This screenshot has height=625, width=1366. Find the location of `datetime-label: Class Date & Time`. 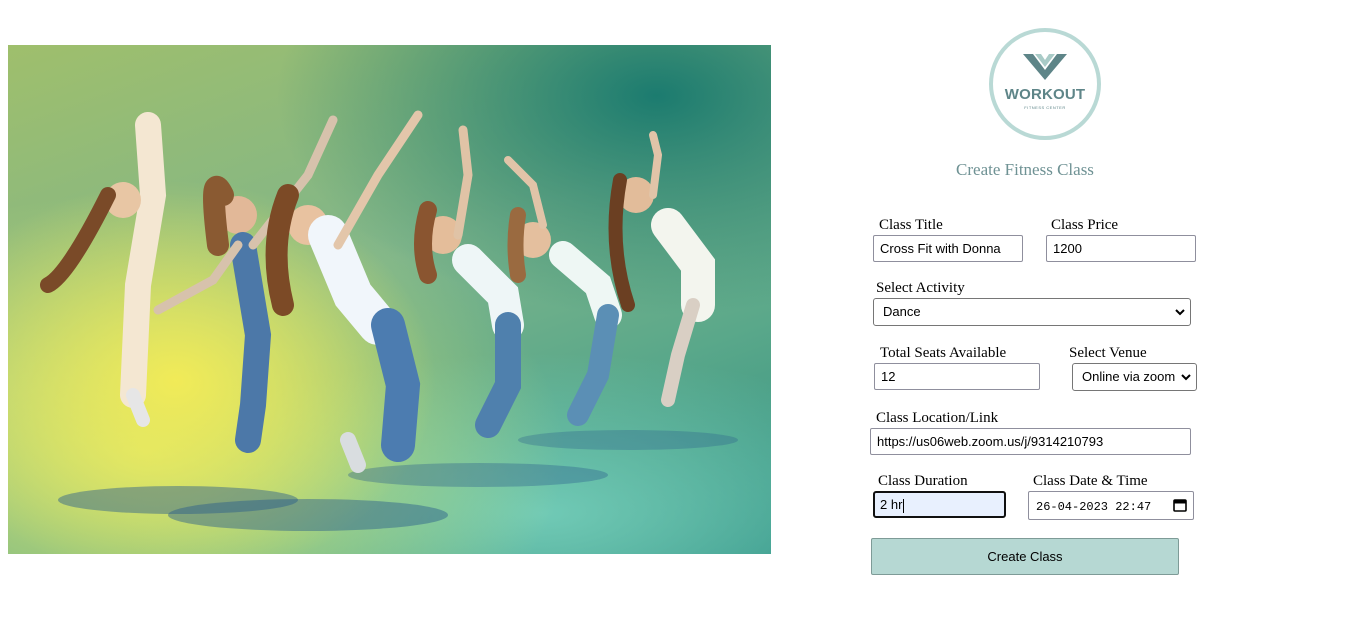

datetime-label: Class Date & Time is located at coordinates (1090, 481).